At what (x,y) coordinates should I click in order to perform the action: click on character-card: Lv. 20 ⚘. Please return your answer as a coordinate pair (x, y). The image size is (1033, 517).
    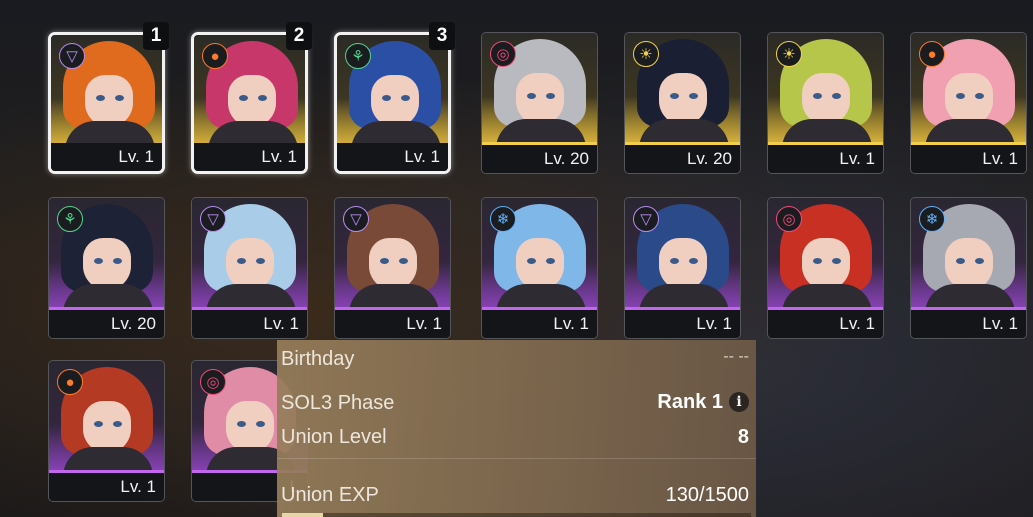
    Looking at the image, I should click on (106, 268).